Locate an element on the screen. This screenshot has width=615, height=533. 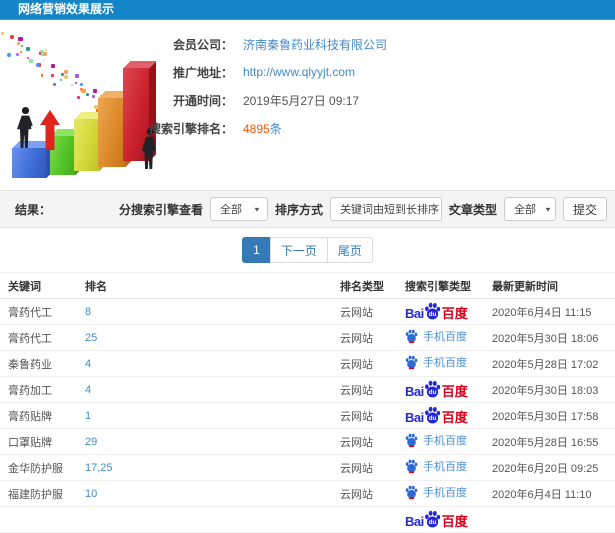
updated-cell: 2020年5月28日 17:02 is located at coordinates (545, 364).